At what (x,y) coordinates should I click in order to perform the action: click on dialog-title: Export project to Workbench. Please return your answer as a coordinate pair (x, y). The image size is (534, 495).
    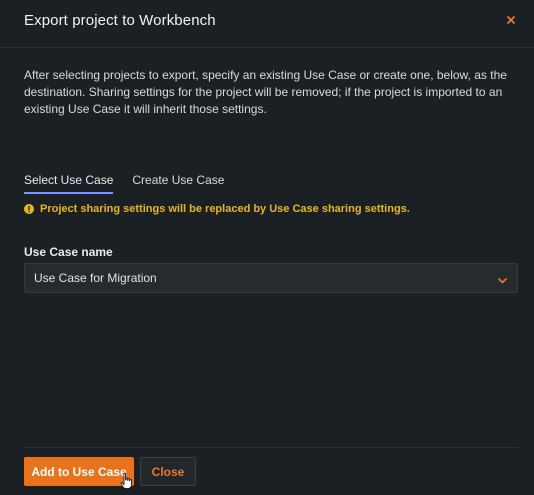
    Looking at the image, I should click on (120, 20).